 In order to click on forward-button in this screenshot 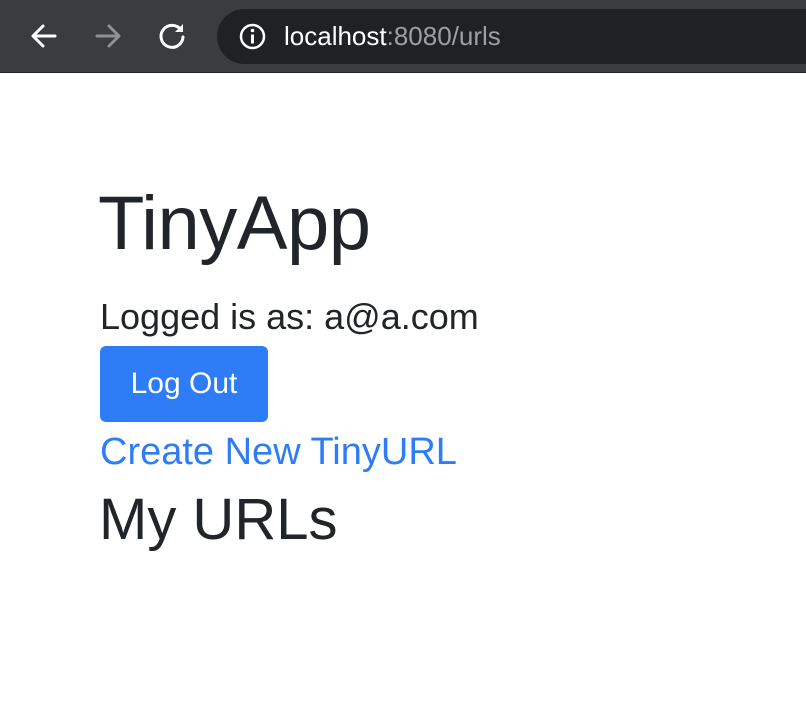, I will do `click(108, 36)`.